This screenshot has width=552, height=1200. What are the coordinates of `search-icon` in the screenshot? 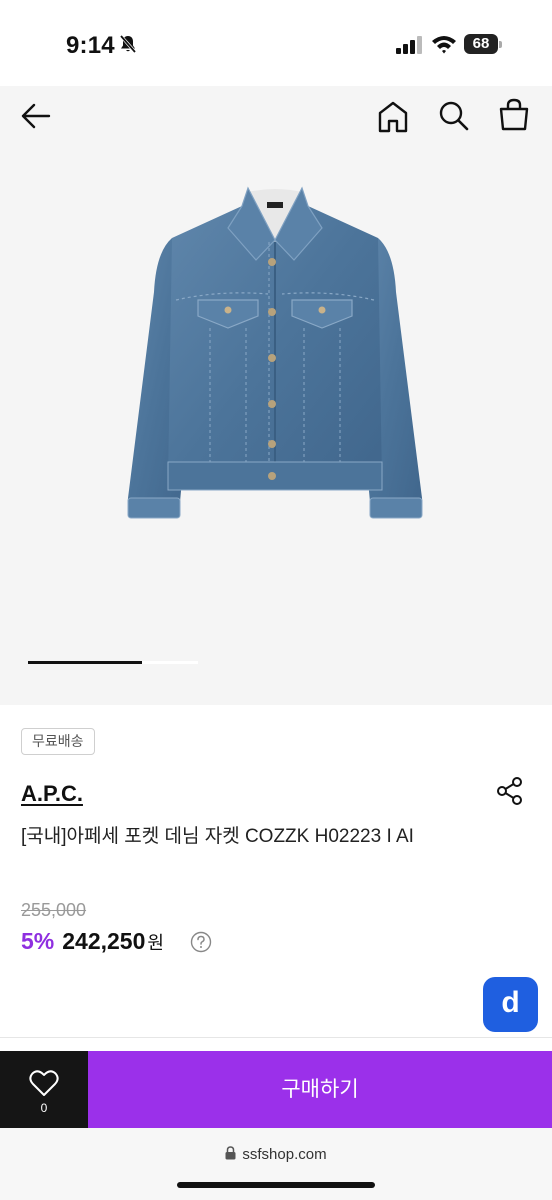 It's located at (454, 116).